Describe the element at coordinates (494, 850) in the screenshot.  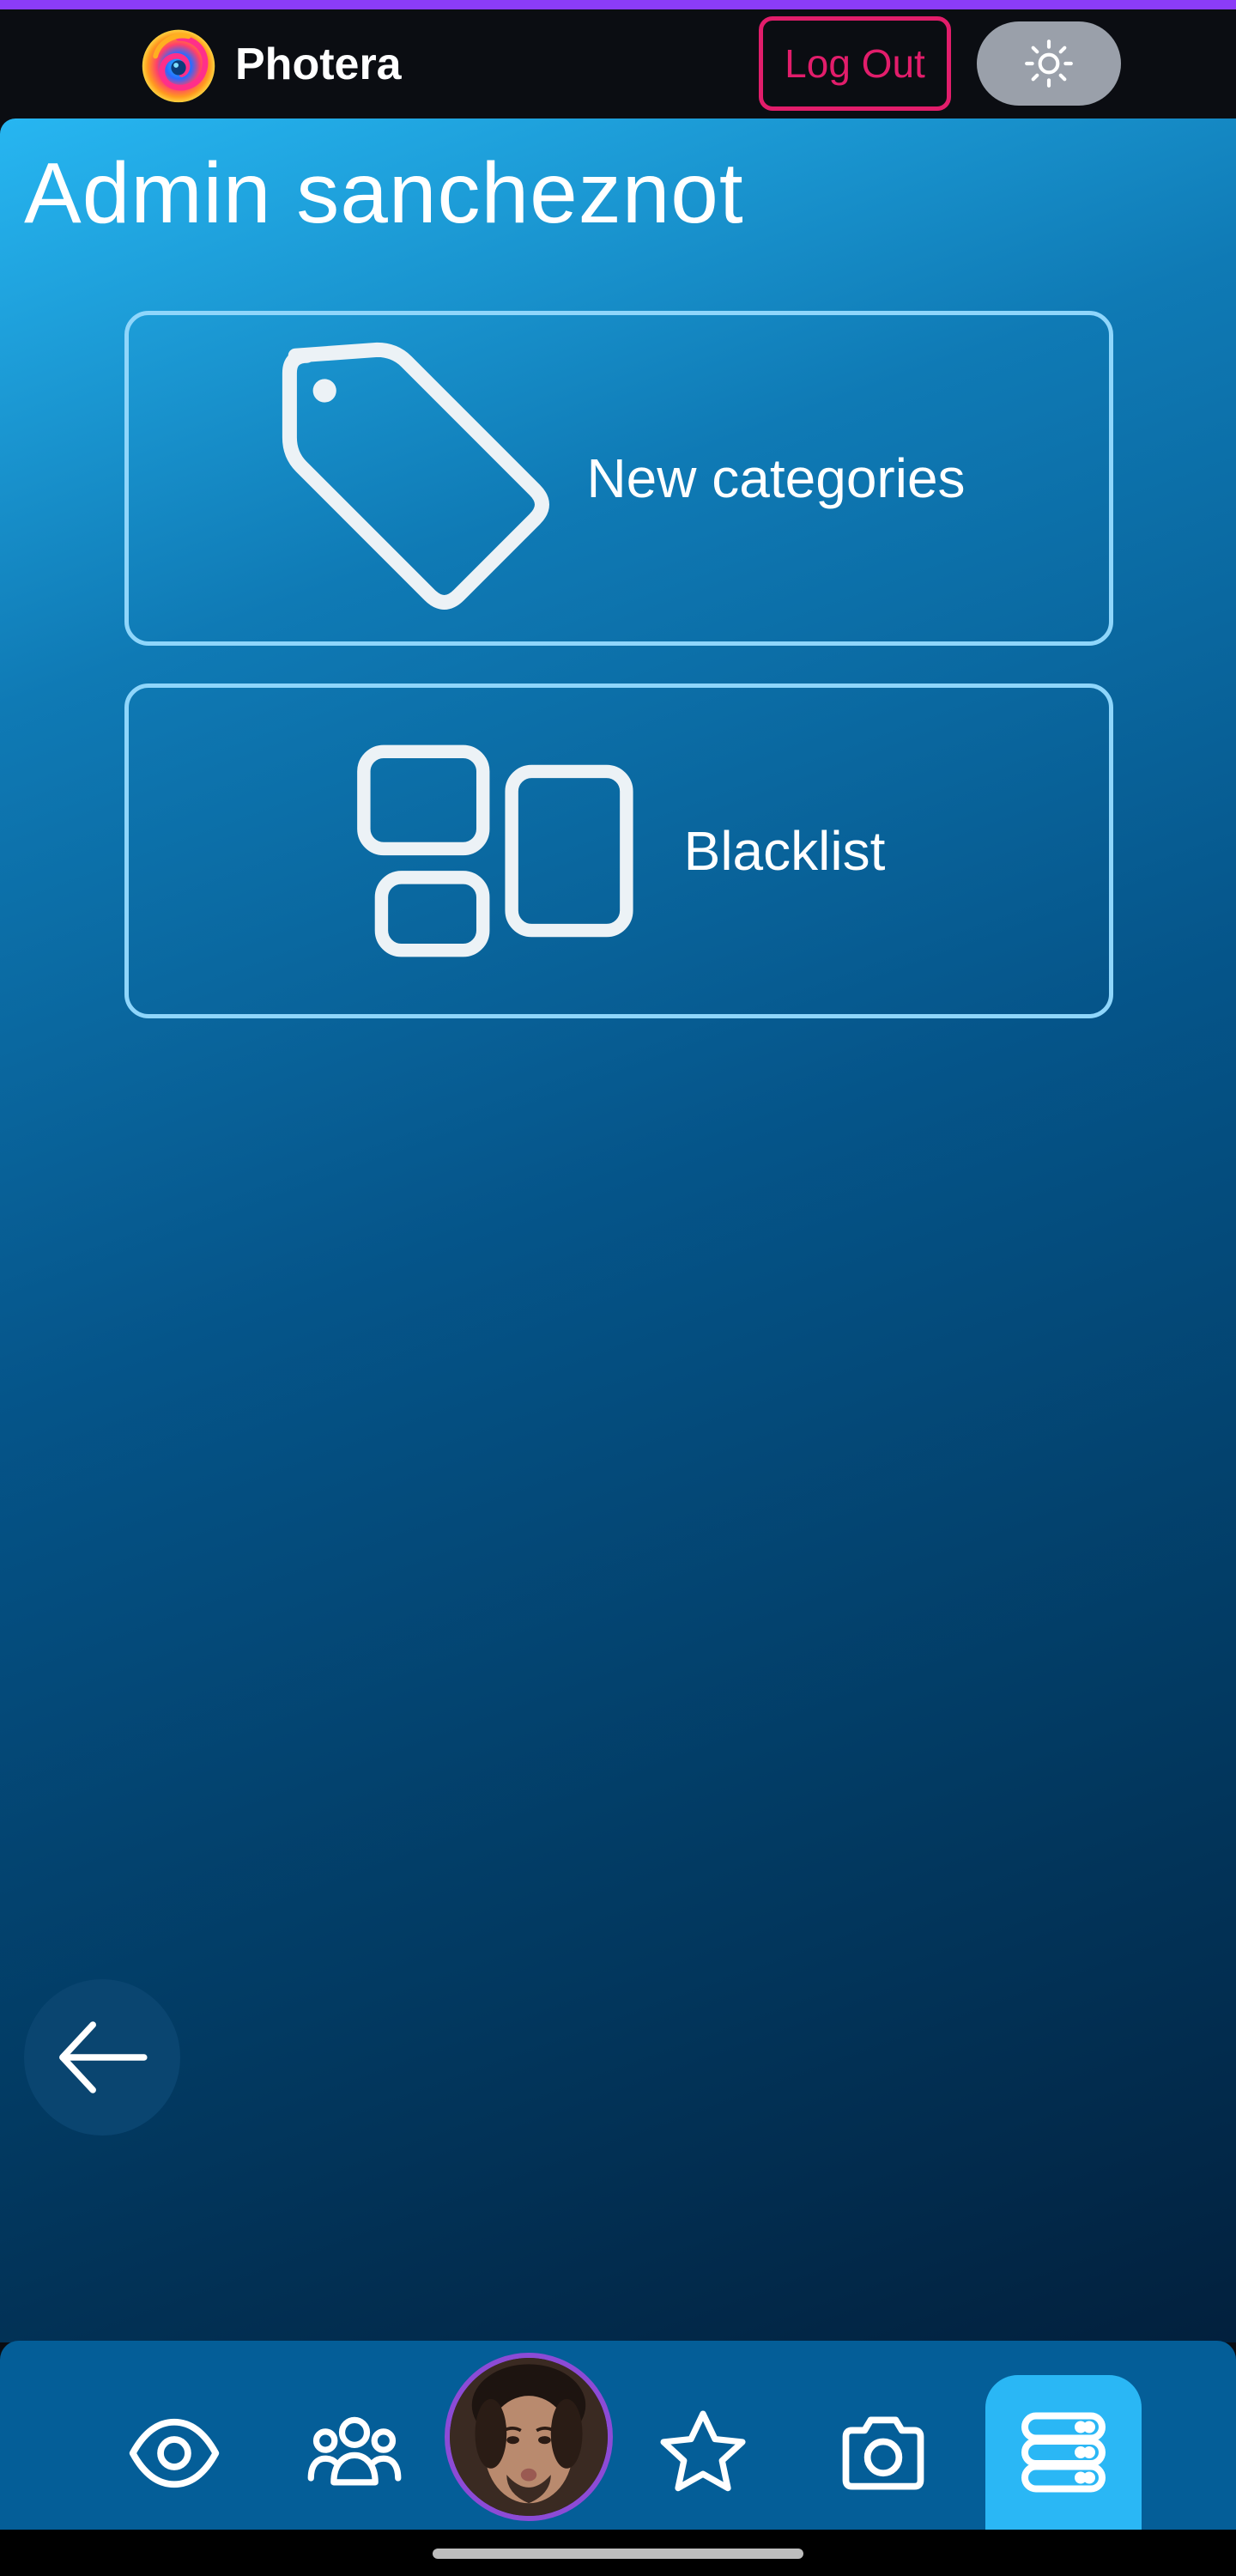
I see `dashboard-layout-icon` at that location.